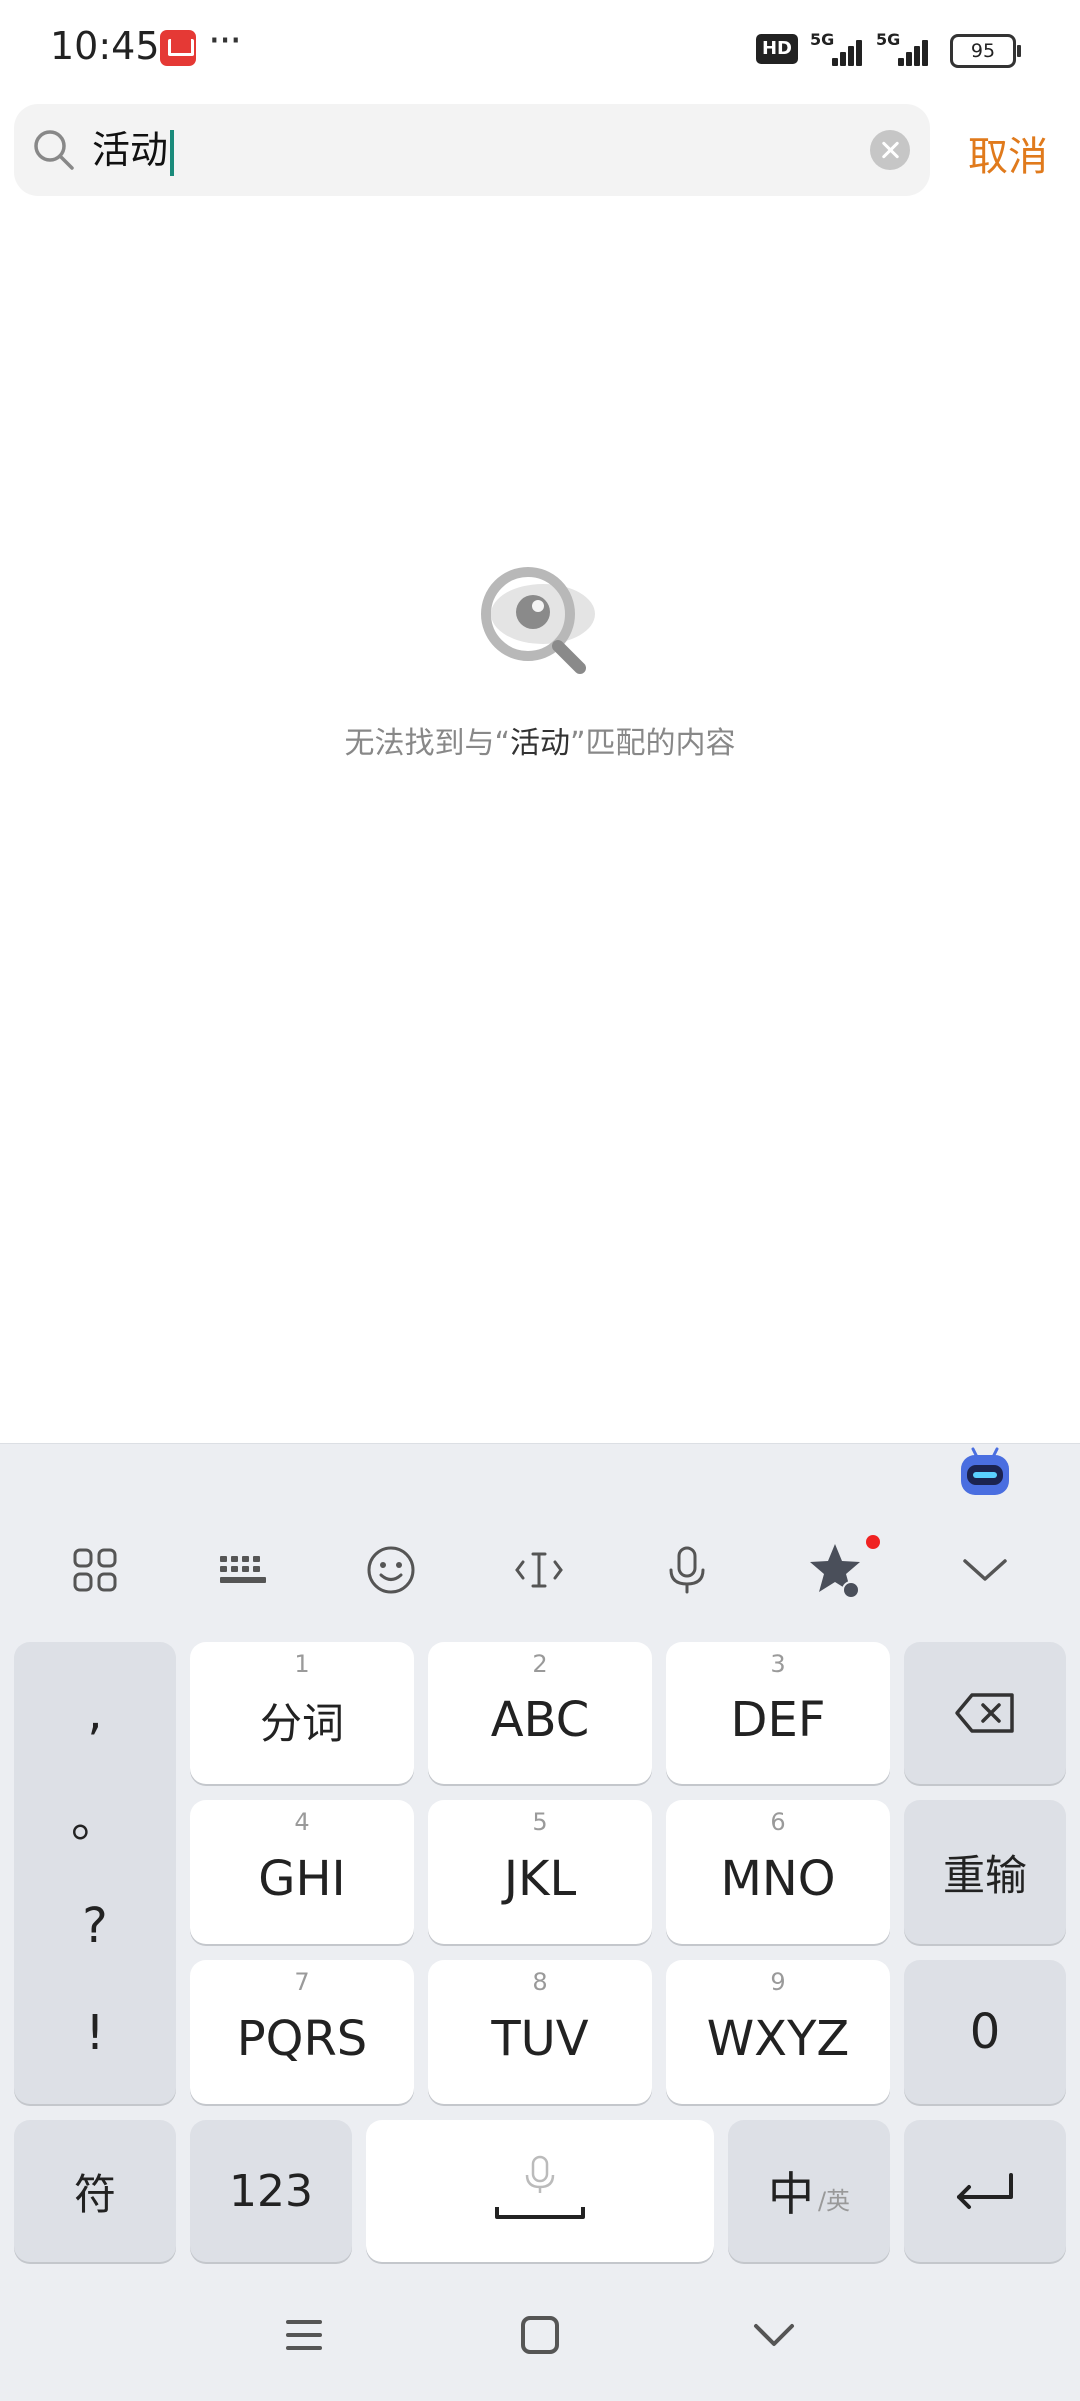 Image resolution: width=1080 pixels, height=2401 pixels. I want to click on retype-key: 重输, so click(985, 1872).